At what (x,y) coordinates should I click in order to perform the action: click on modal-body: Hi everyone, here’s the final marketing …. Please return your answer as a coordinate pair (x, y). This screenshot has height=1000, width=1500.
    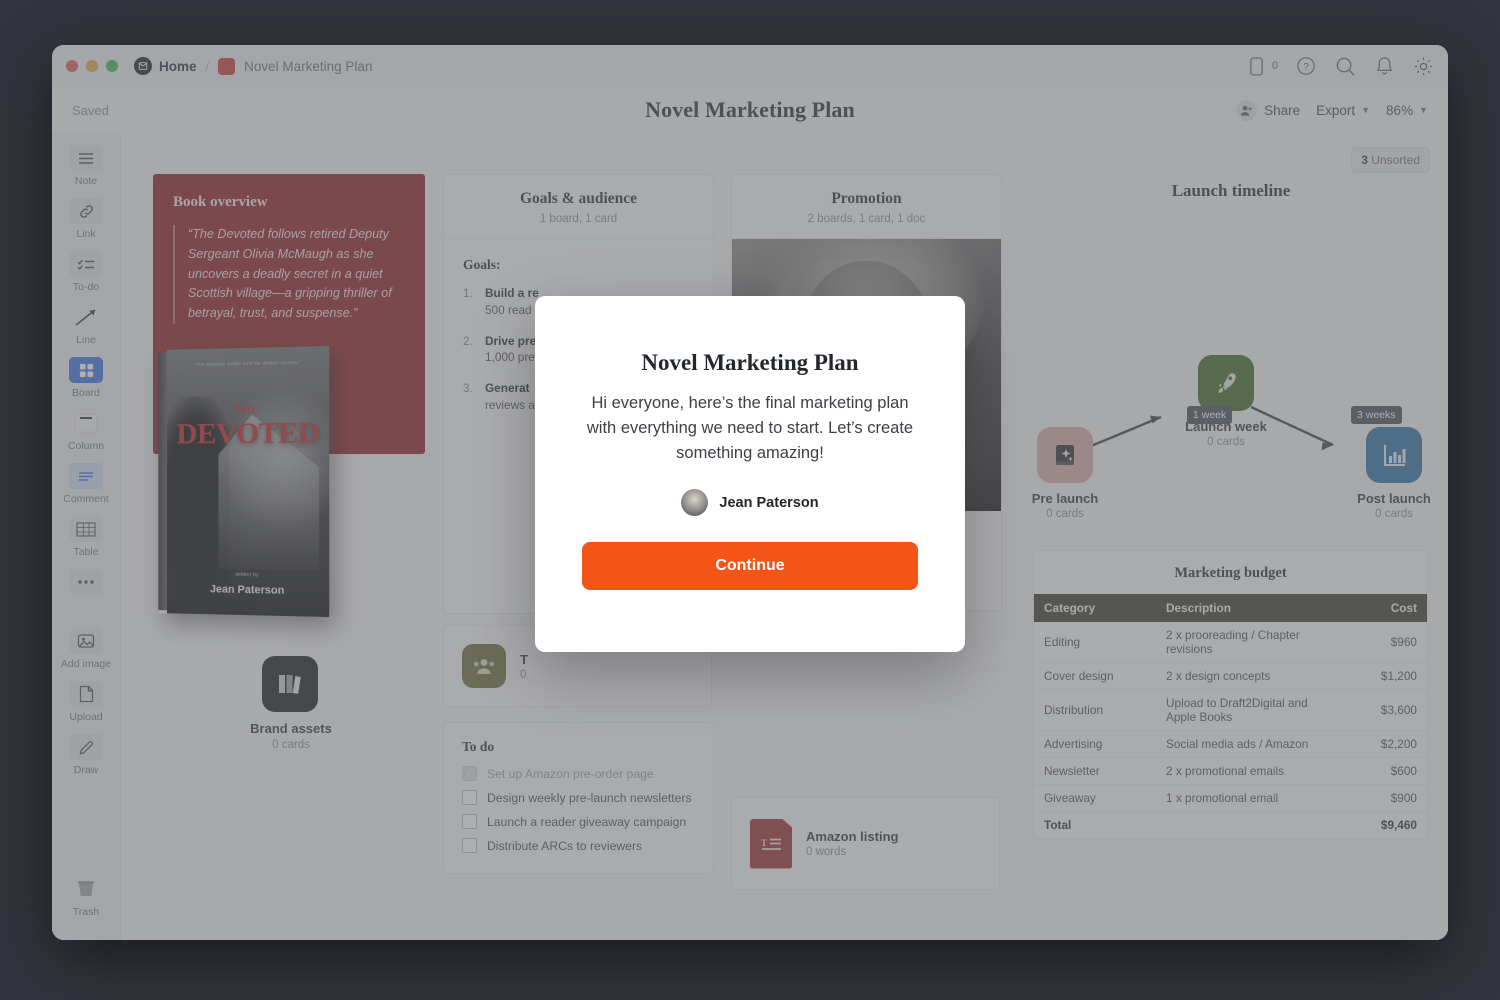
    Looking at the image, I should click on (750, 428).